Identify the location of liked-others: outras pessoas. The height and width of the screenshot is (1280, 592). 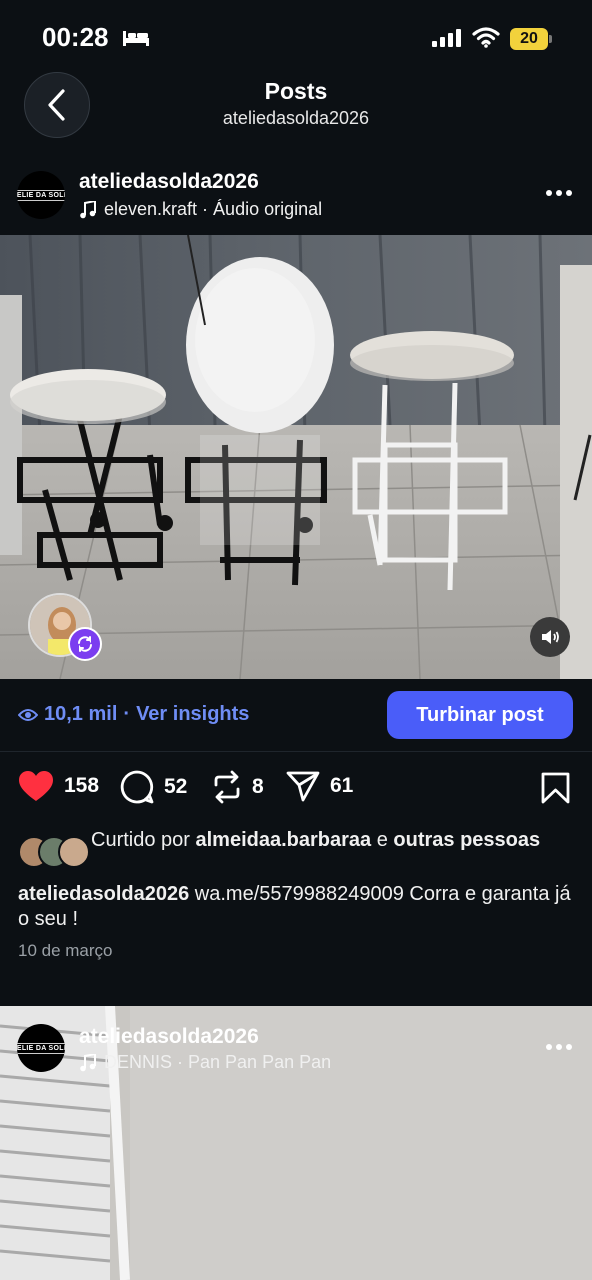
(466, 840).